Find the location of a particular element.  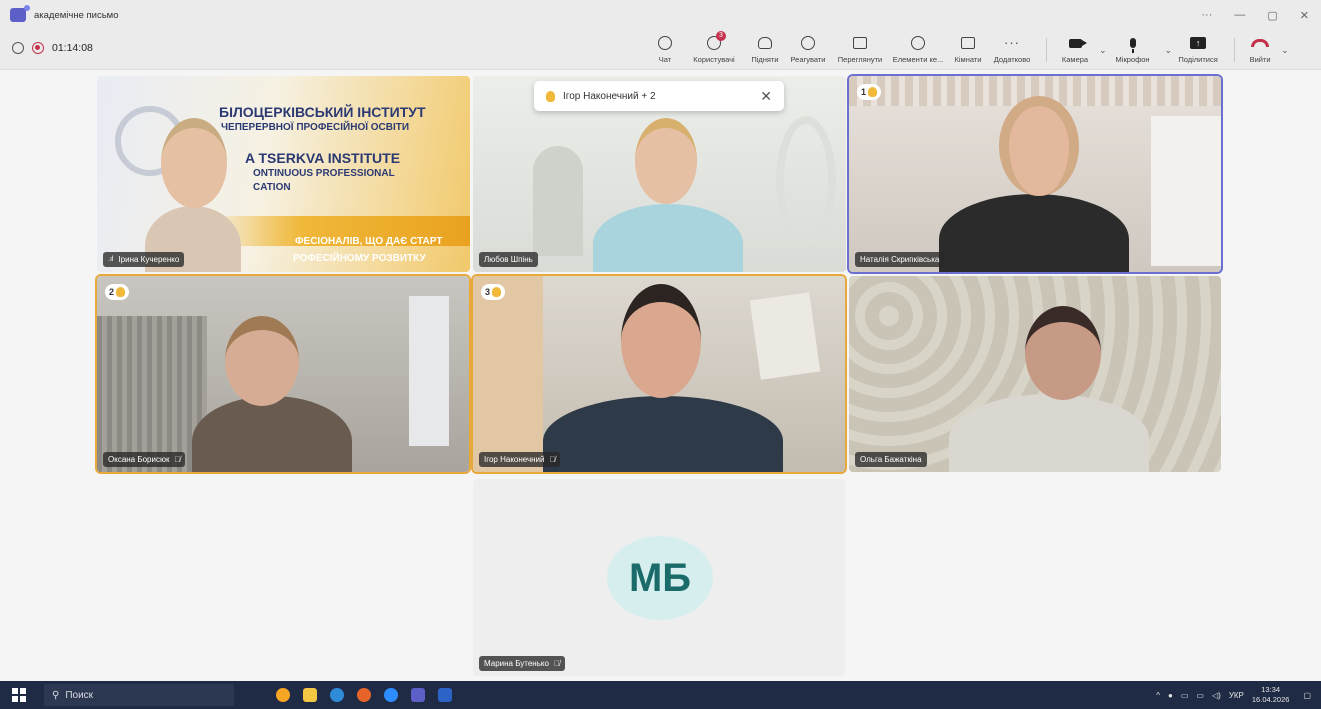

raise-hand-button: Підняти is located at coordinates (765, 50).